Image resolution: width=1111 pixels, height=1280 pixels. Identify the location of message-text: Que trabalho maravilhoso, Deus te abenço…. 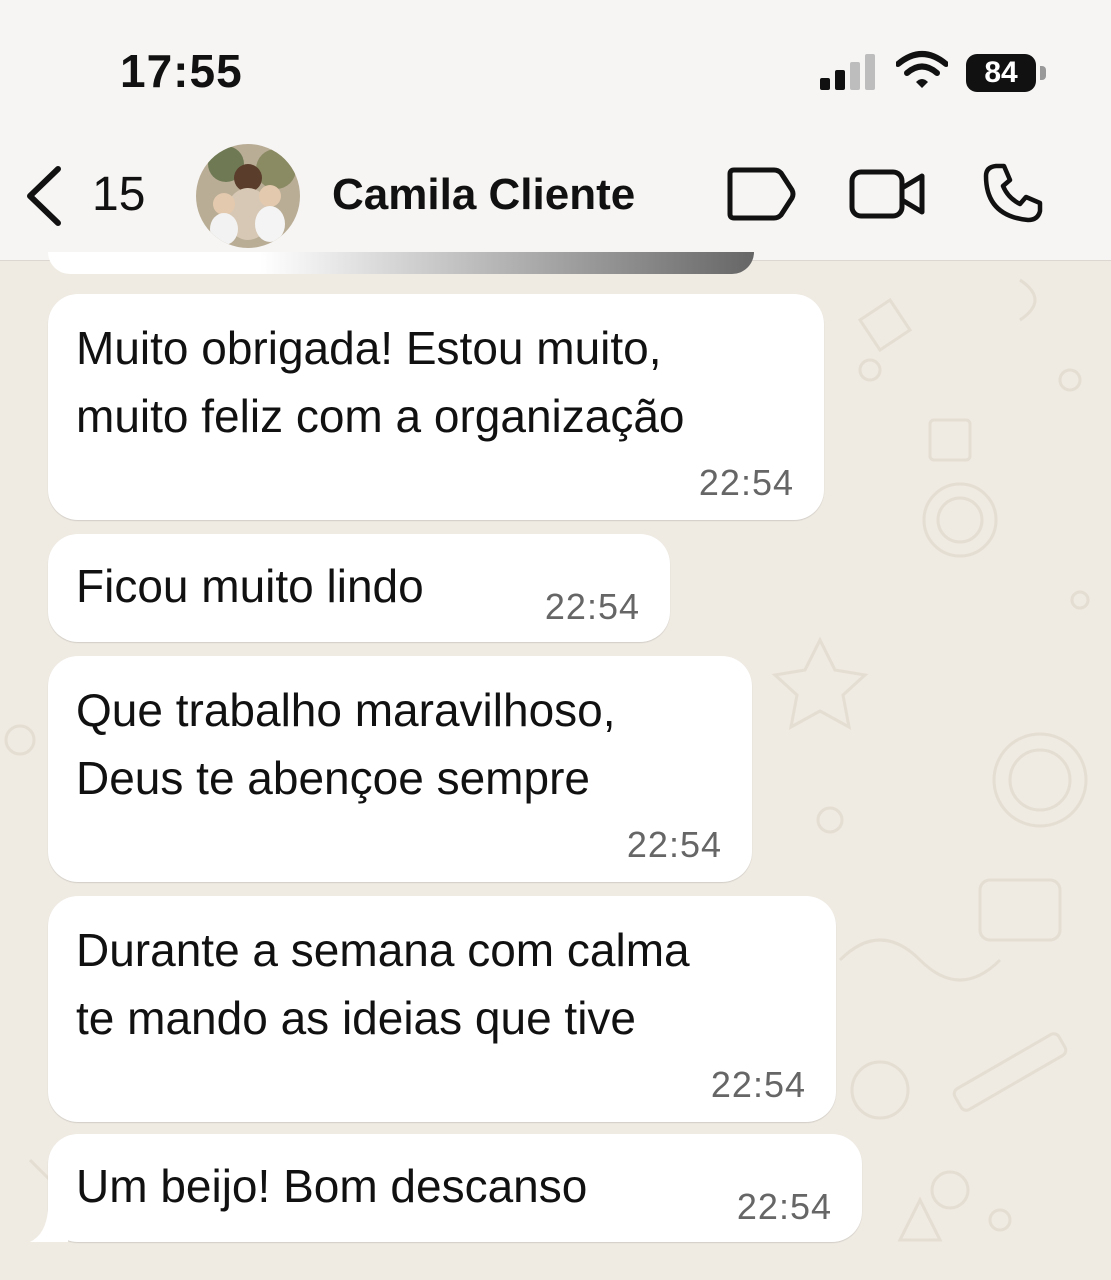
(346, 744).